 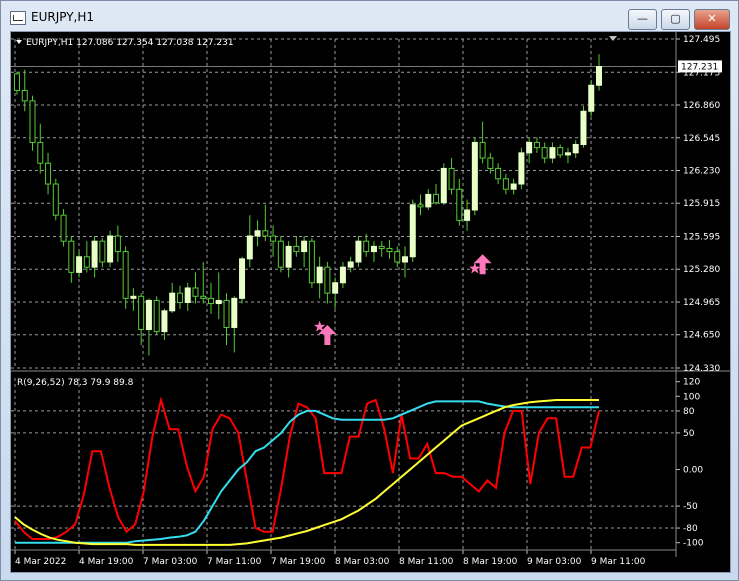 What do you see at coordinates (362, 562) in the screenshot?
I see `time-tick-label: 8 Mar 03:00` at bounding box center [362, 562].